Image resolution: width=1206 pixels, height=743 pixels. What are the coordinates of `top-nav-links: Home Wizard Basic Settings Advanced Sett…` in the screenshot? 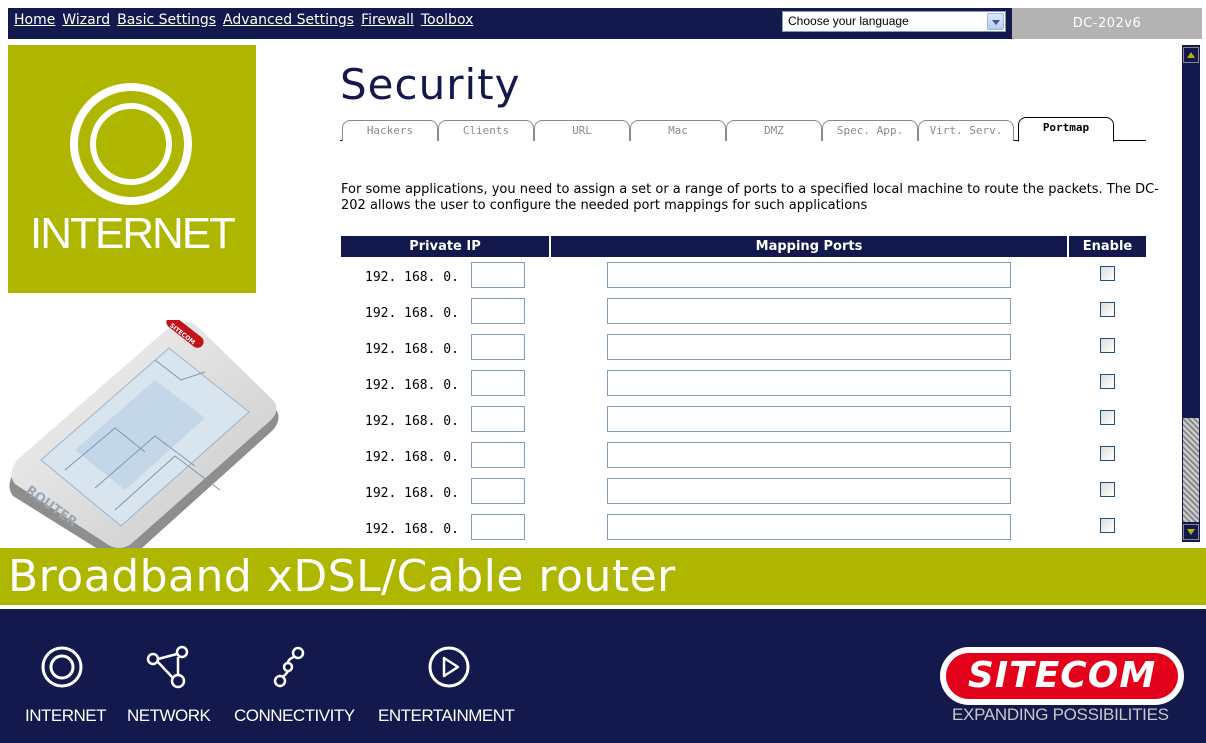 It's located at (247, 20).